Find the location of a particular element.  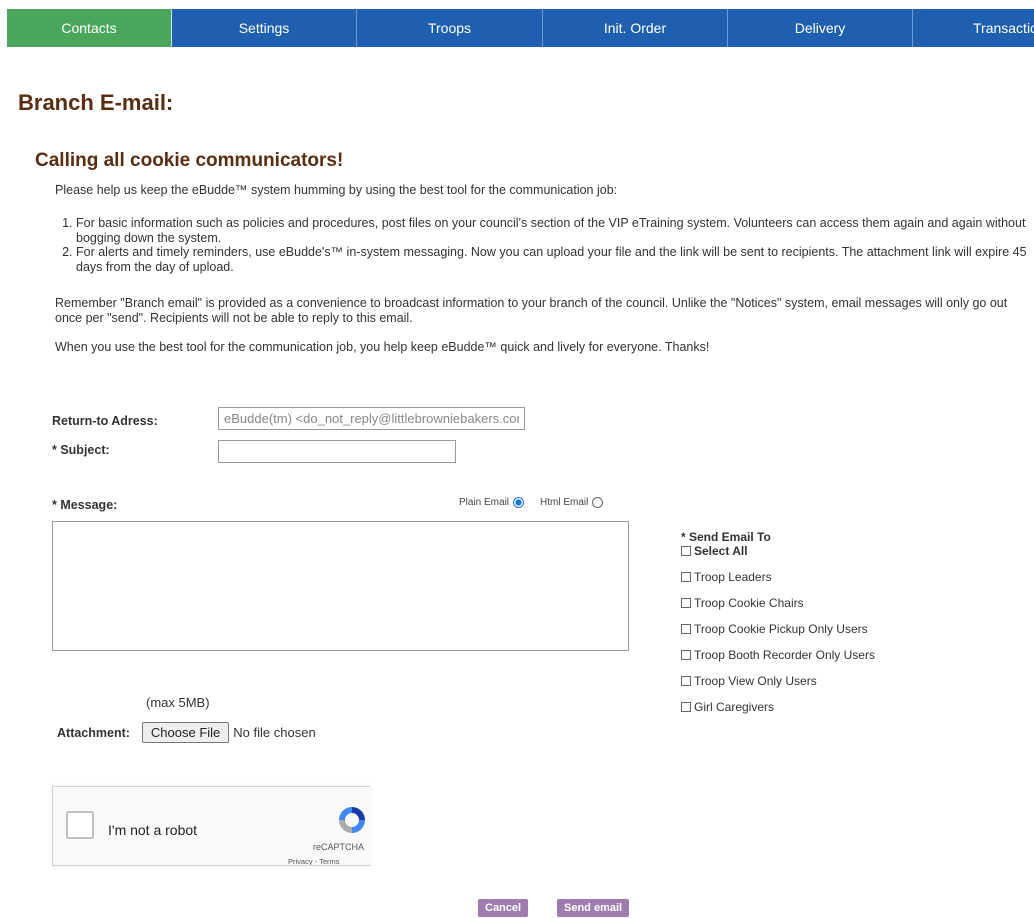

recipient-label: Troop Cookie Chairs is located at coordinates (749, 603).